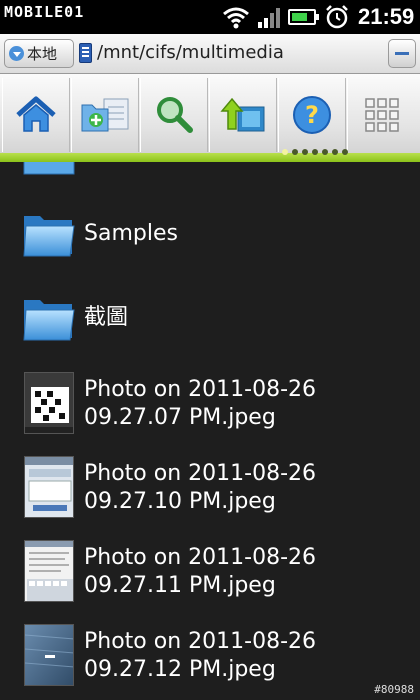 Image resolution: width=420 pixels, height=700 pixels. What do you see at coordinates (131, 233) in the screenshot?
I see `file-name: Samples` at bounding box center [131, 233].